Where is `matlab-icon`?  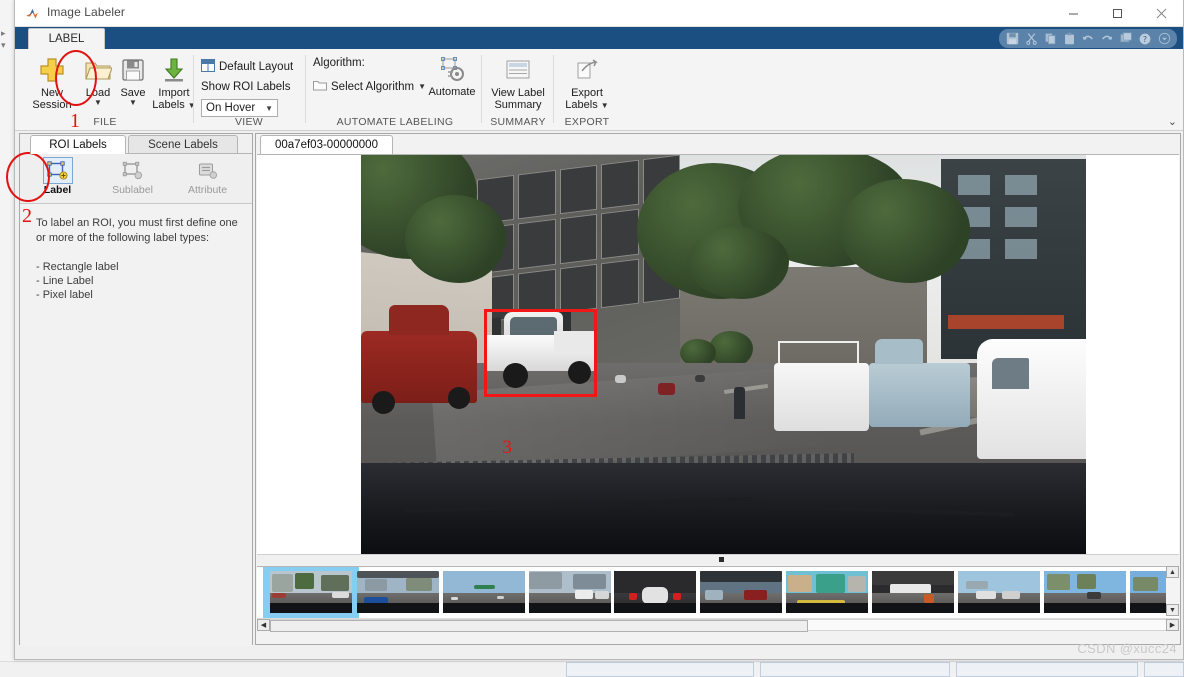 matlab-icon is located at coordinates (33, 14).